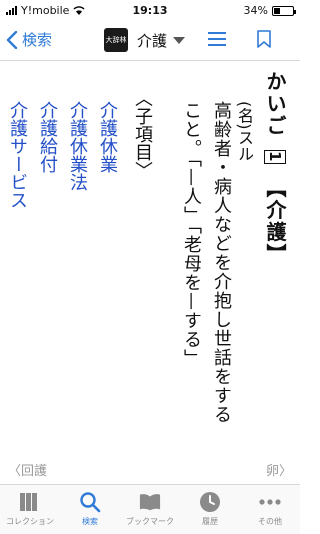 The width and height of the screenshot is (320, 534). What do you see at coordinates (264, 39) in the screenshot?
I see `bookmark-icon` at bounding box center [264, 39].